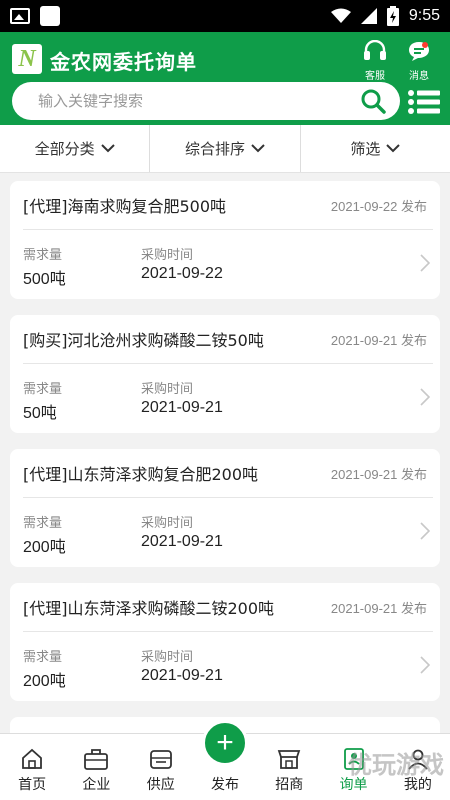 This screenshot has width=450, height=800. What do you see at coordinates (64, 149) in the screenshot?
I see `filter-category-label: 全部分类` at bounding box center [64, 149].